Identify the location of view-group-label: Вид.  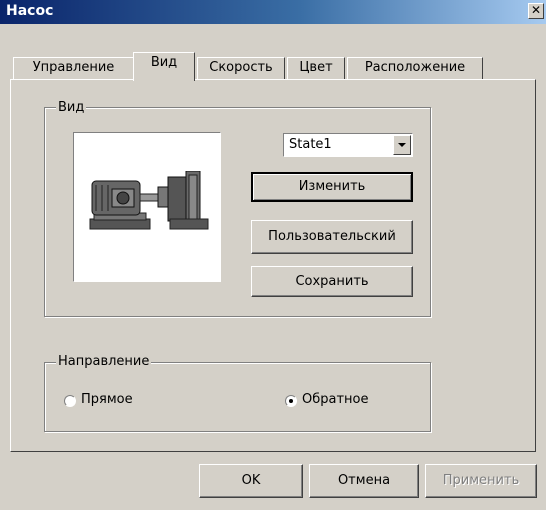
(71, 107).